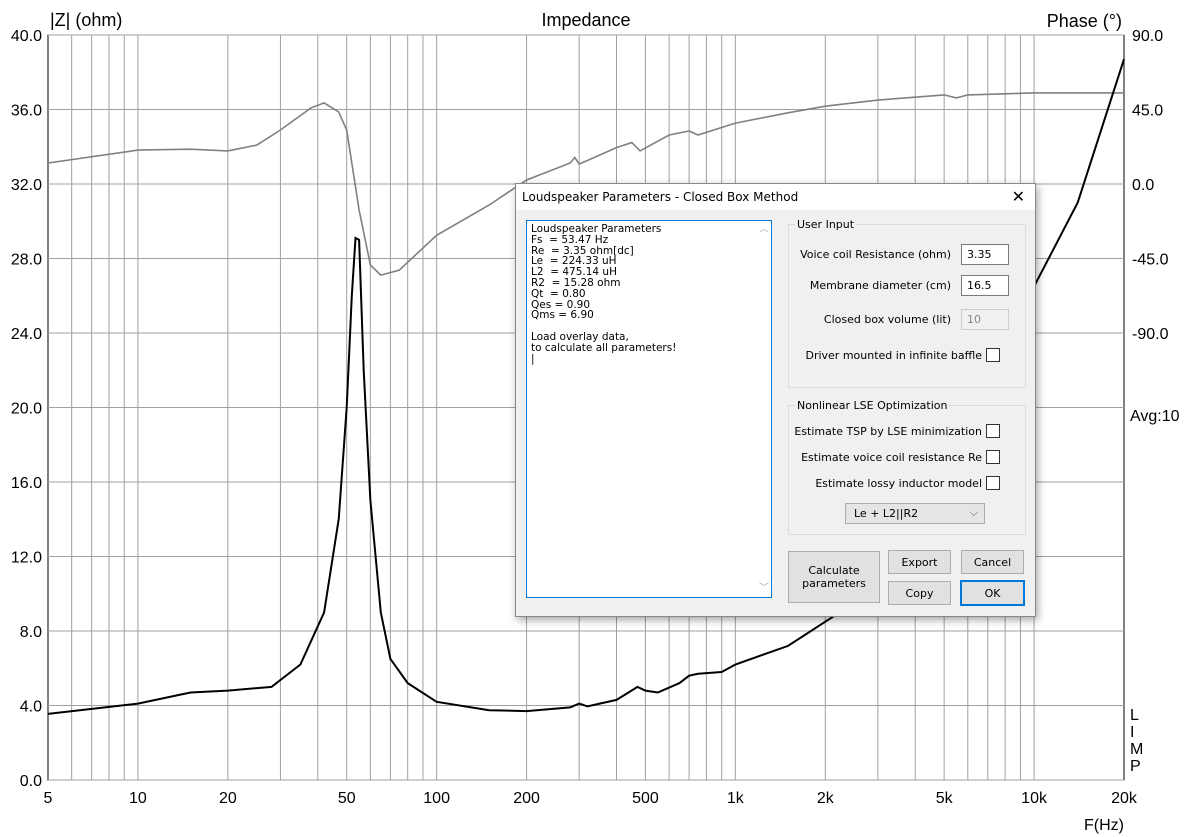 The height and width of the screenshot is (837, 1184). I want to click on x-tick-label: 2k, so click(826, 798).